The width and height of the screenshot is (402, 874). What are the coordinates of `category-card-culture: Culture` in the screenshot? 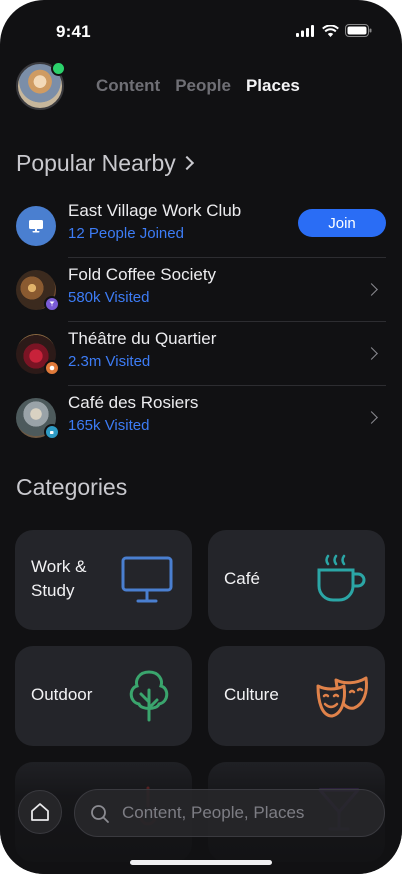 It's located at (296, 696).